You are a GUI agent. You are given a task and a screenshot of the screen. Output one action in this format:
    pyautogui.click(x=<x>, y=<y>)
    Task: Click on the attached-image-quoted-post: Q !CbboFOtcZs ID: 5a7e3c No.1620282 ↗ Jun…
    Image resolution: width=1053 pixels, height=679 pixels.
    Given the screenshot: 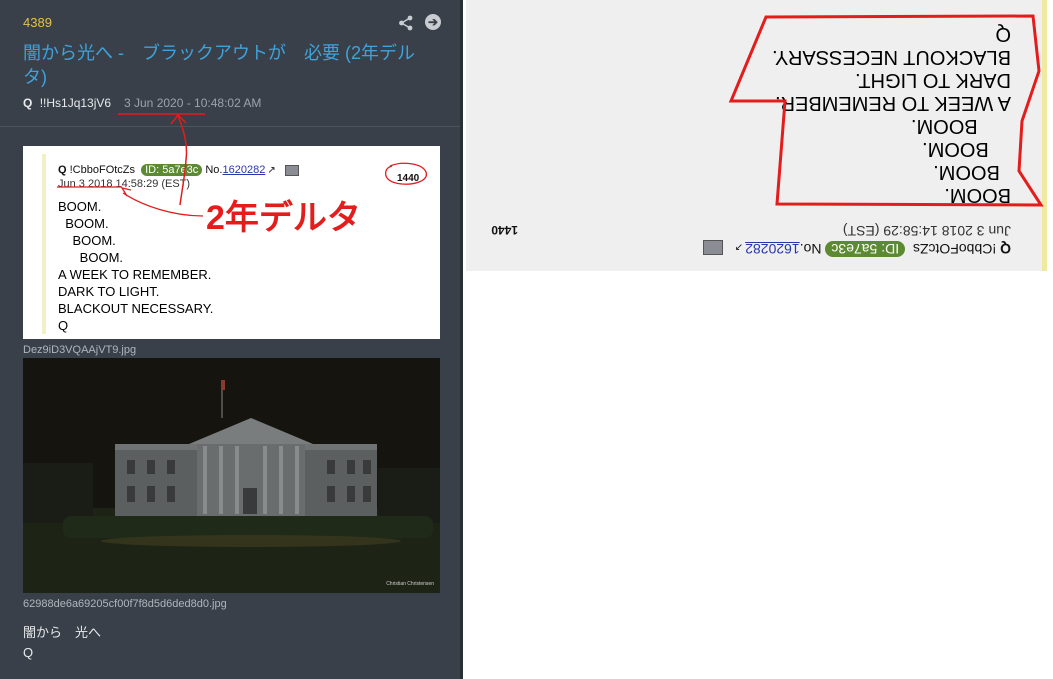 What is the action you would take?
    pyautogui.click(x=231, y=242)
    